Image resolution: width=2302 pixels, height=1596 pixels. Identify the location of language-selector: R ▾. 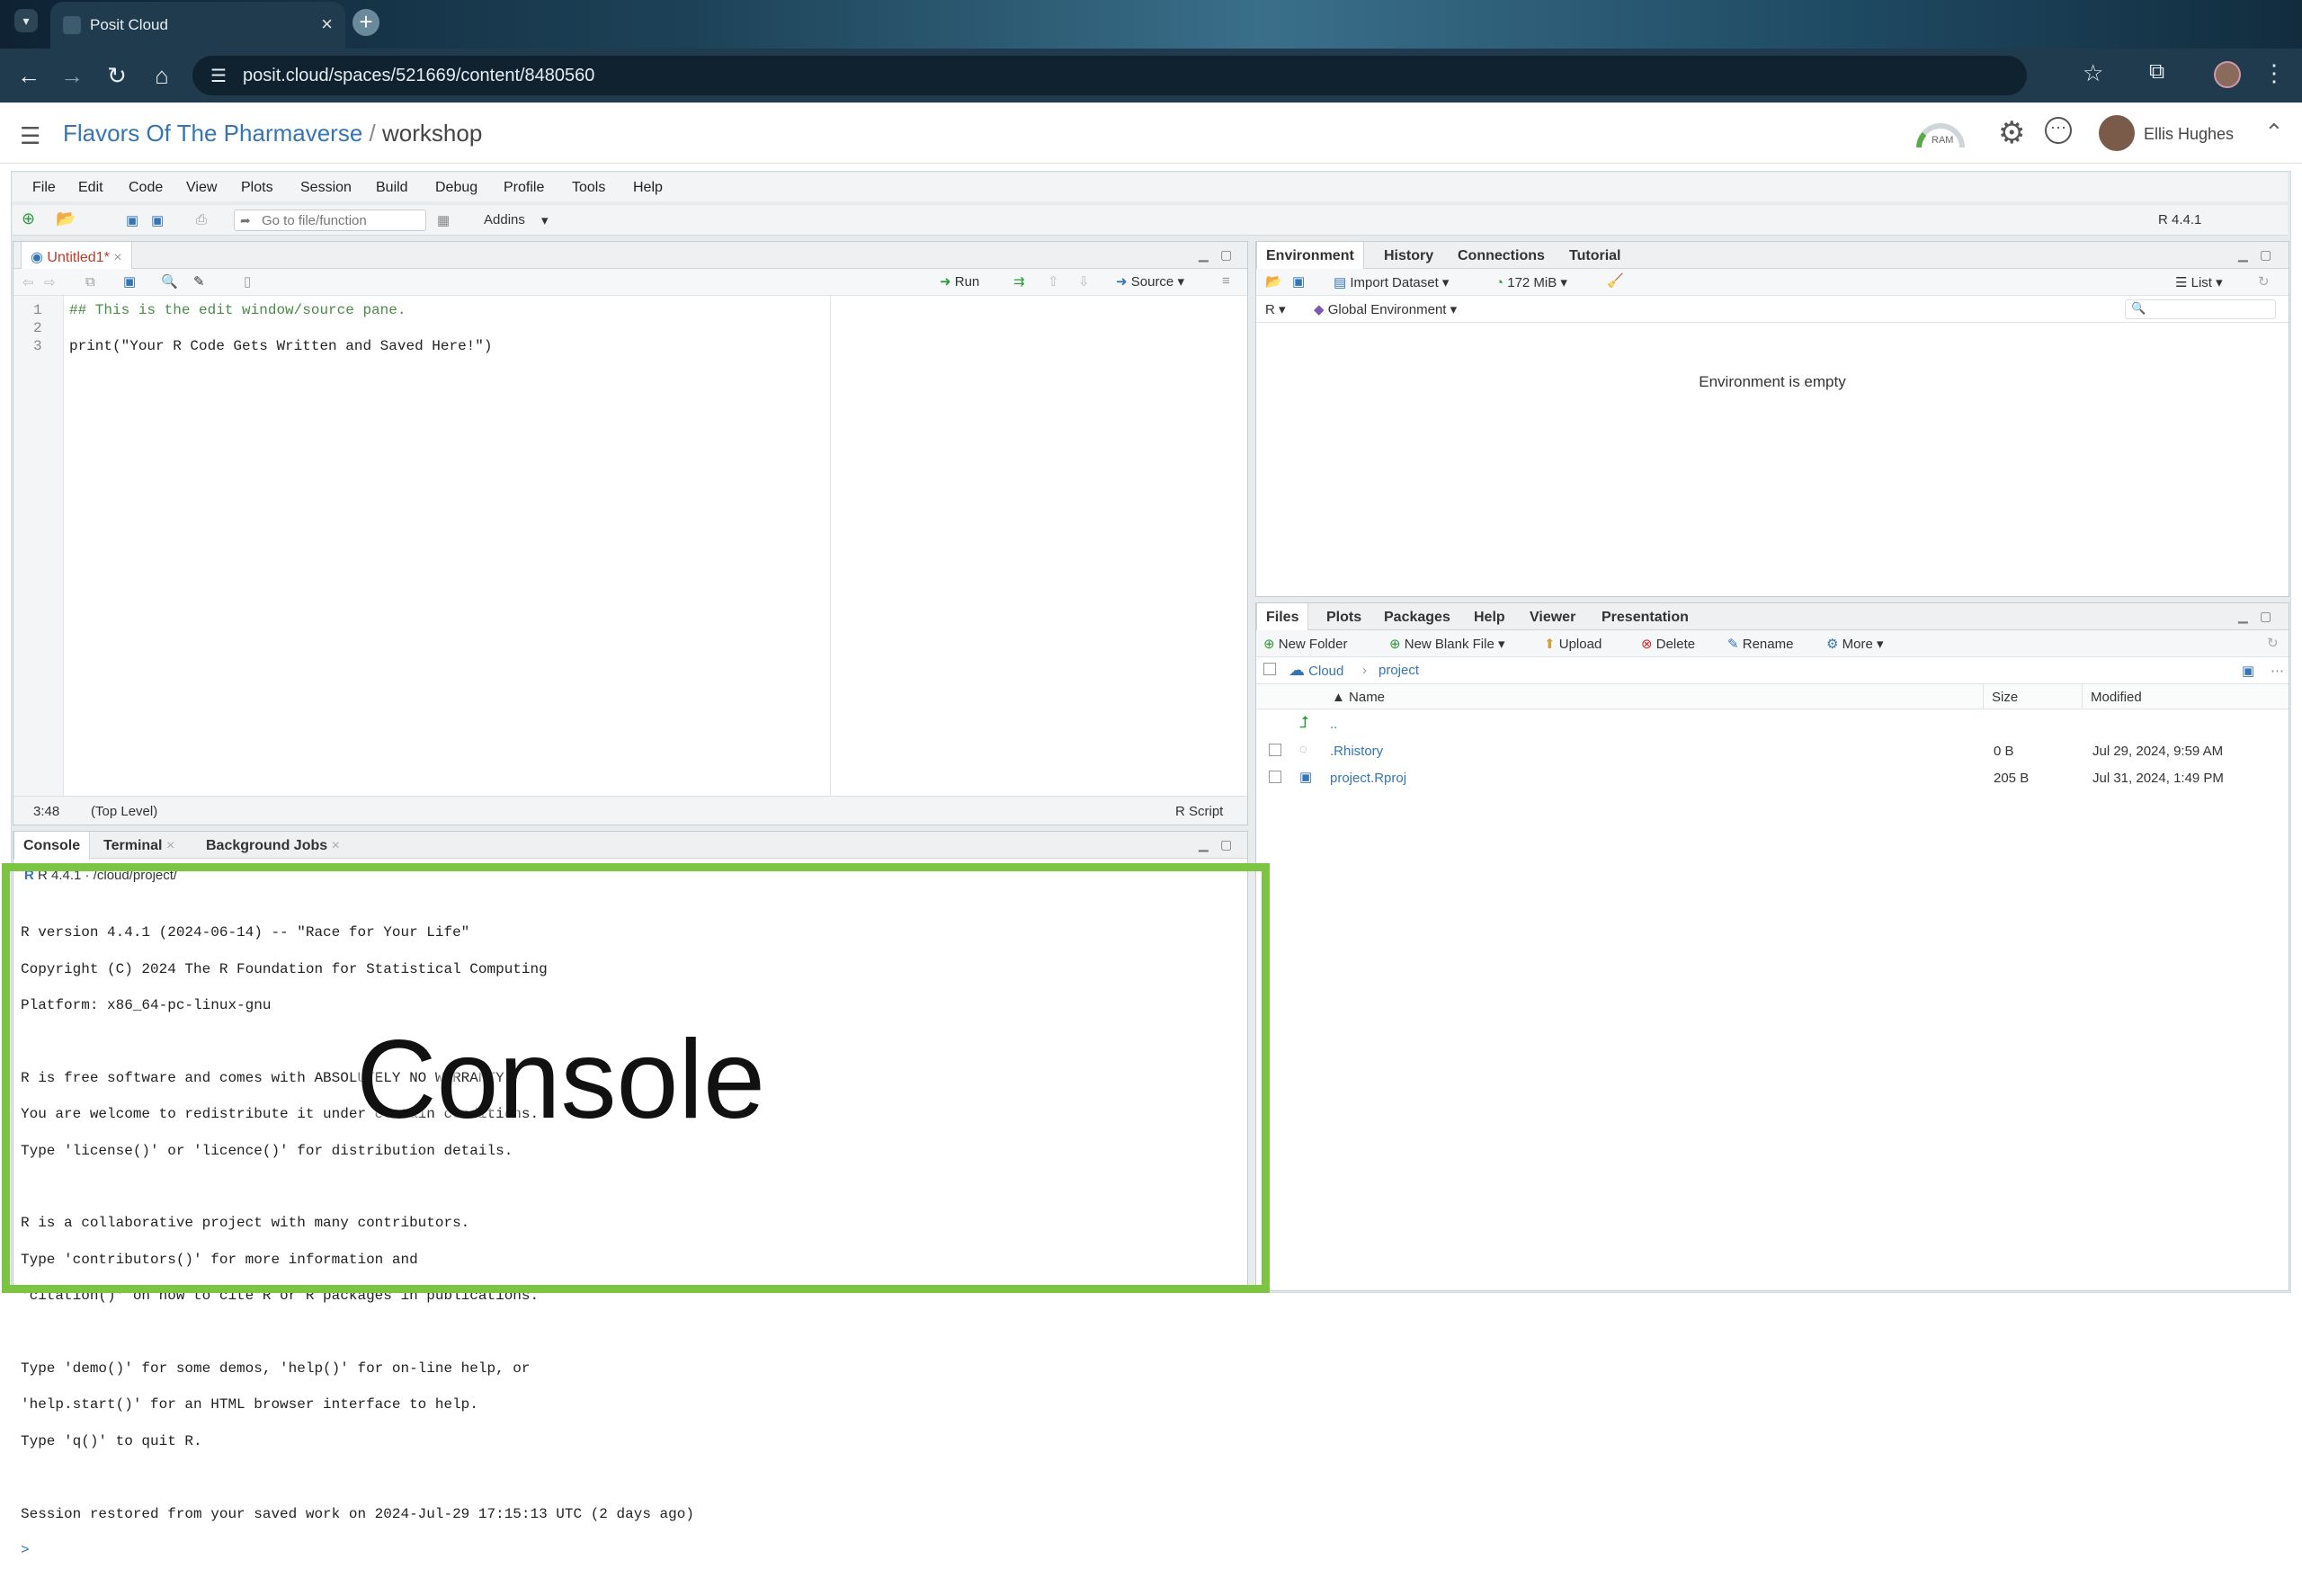
(1275, 309).